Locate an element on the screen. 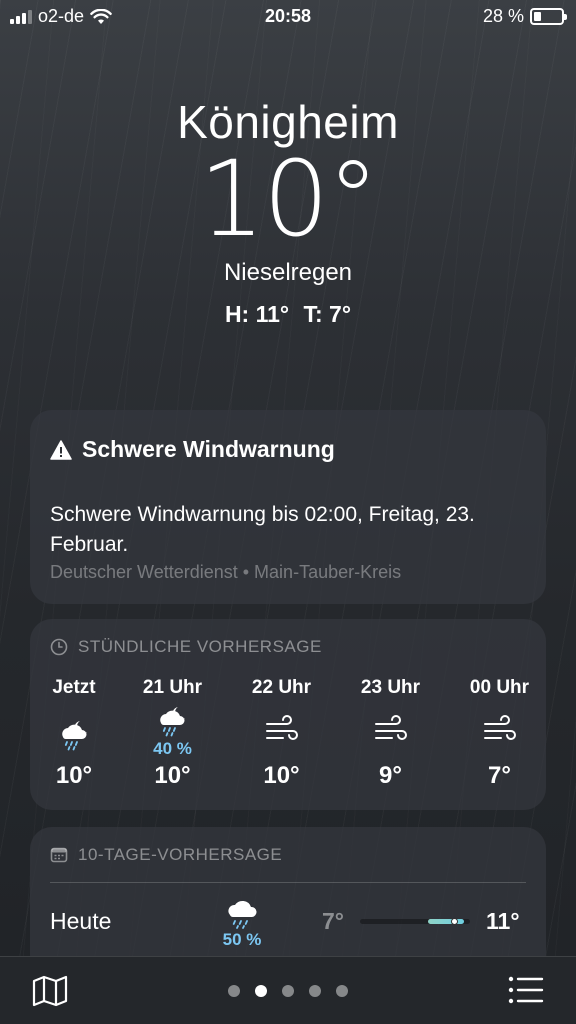 Image resolution: width=576 pixels, height=1024 pixels. high-low: H: 11° T: 7° is located at coordinates (288, 314).